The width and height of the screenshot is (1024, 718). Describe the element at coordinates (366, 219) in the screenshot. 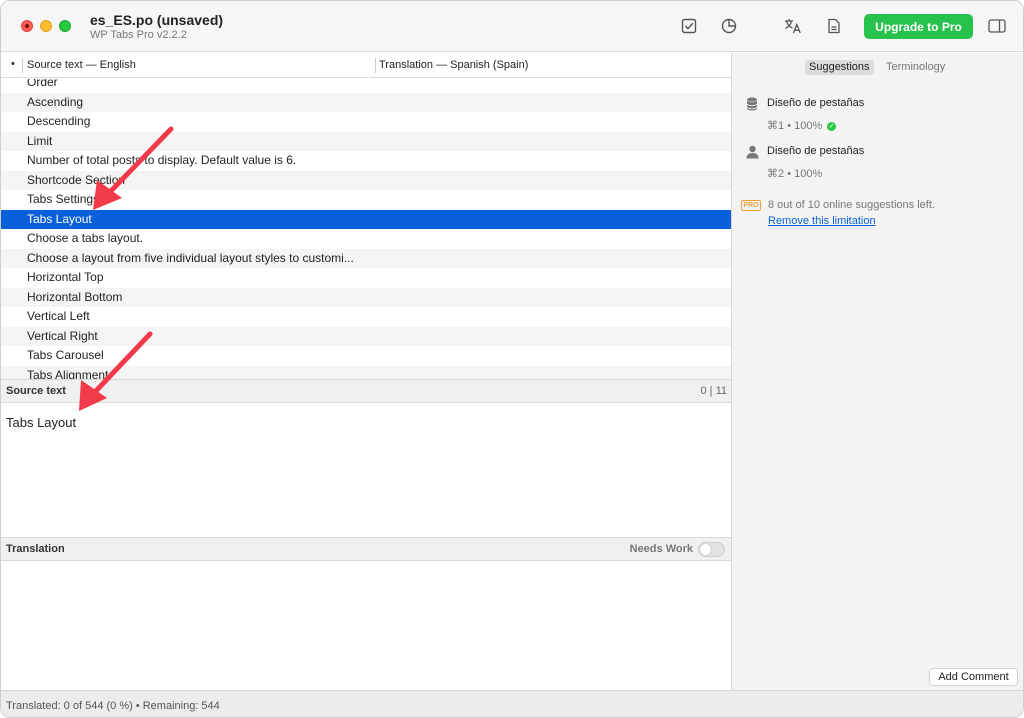

I see `list-row: Tabs Layout` at that location.